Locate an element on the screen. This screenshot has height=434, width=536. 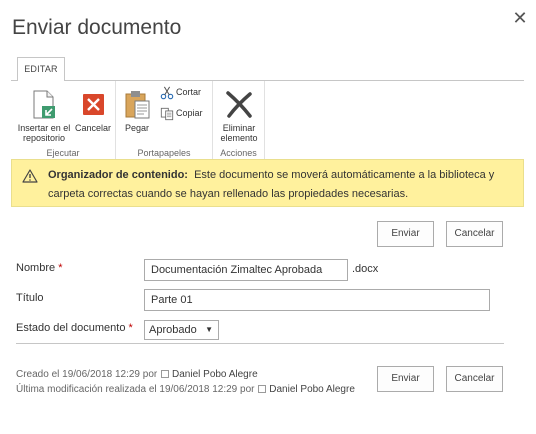
created-user-link: Daniel Pobo Alegre is located at coordinates (215, 374).